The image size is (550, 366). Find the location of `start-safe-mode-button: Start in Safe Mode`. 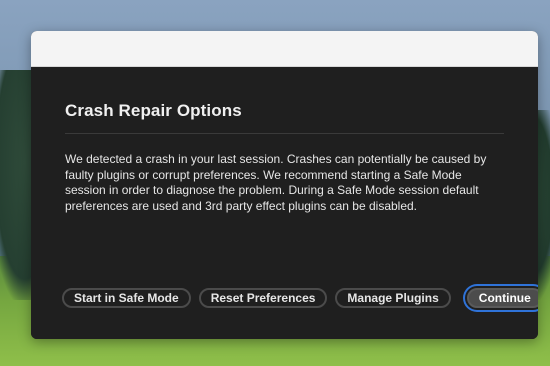

start-safe-mode-button: Start in Safe Mode is located at coordinates (126, 298).